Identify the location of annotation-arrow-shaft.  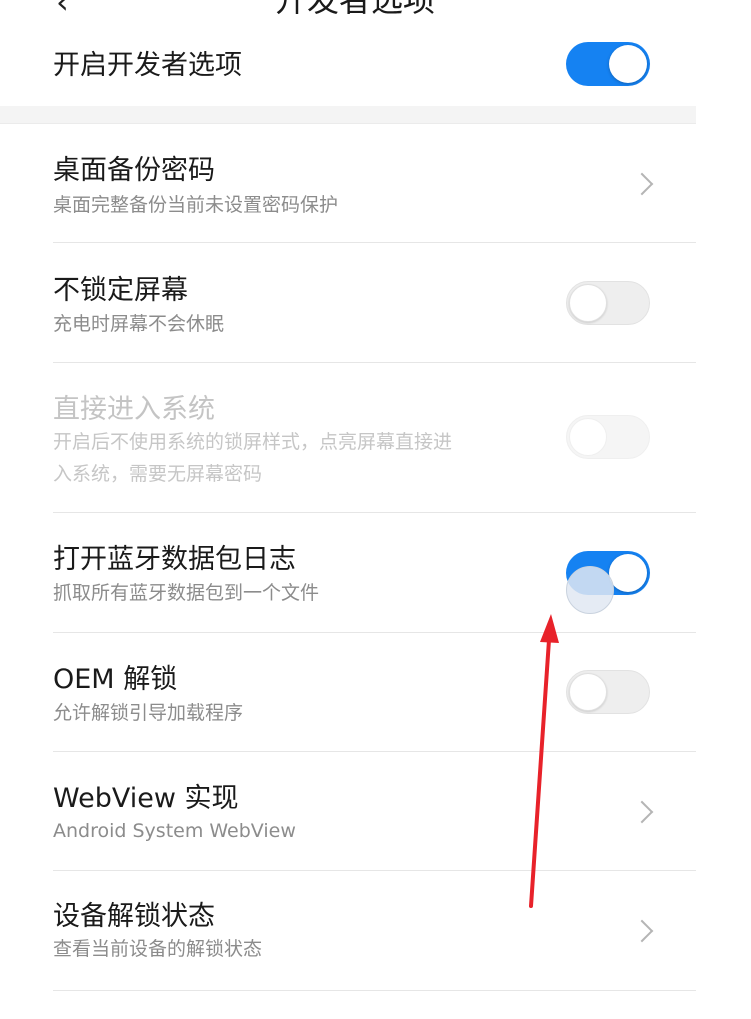
(540, 773).